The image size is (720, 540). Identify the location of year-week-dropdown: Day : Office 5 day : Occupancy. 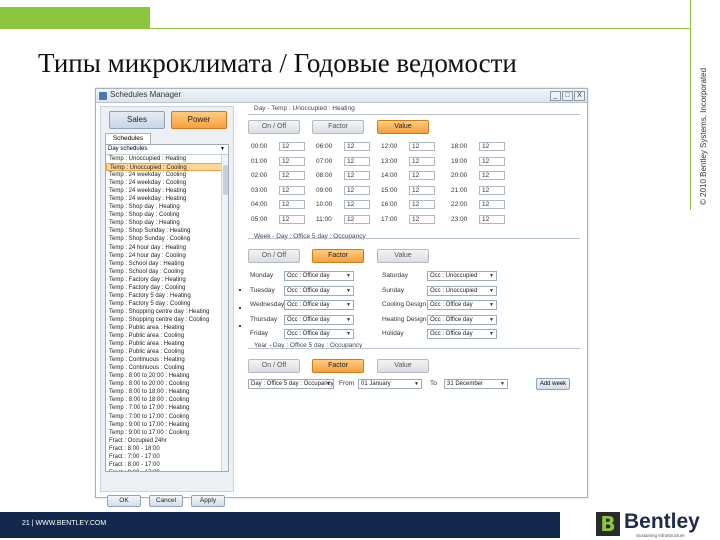
(291, 384).